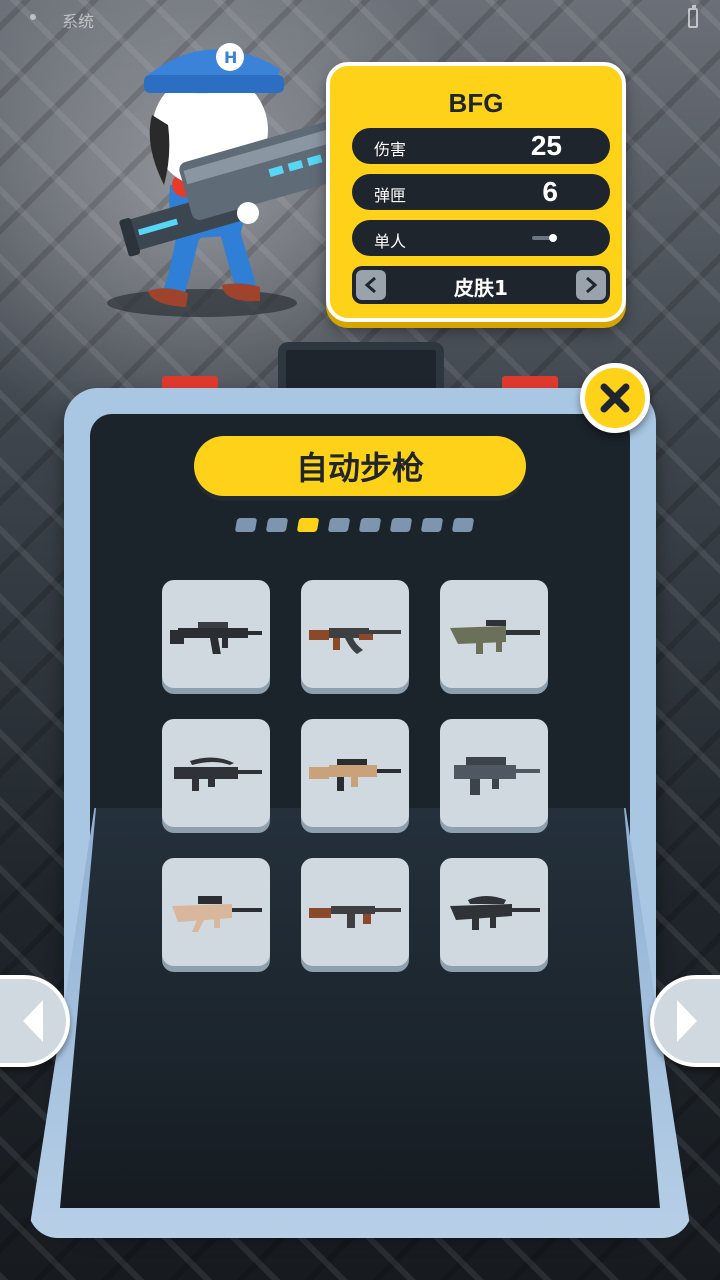 This screenshot has width=720, height=1280. Describe the element at coordinates (544, 238) in the screenshot. I see `single-fire-icon` at that location.